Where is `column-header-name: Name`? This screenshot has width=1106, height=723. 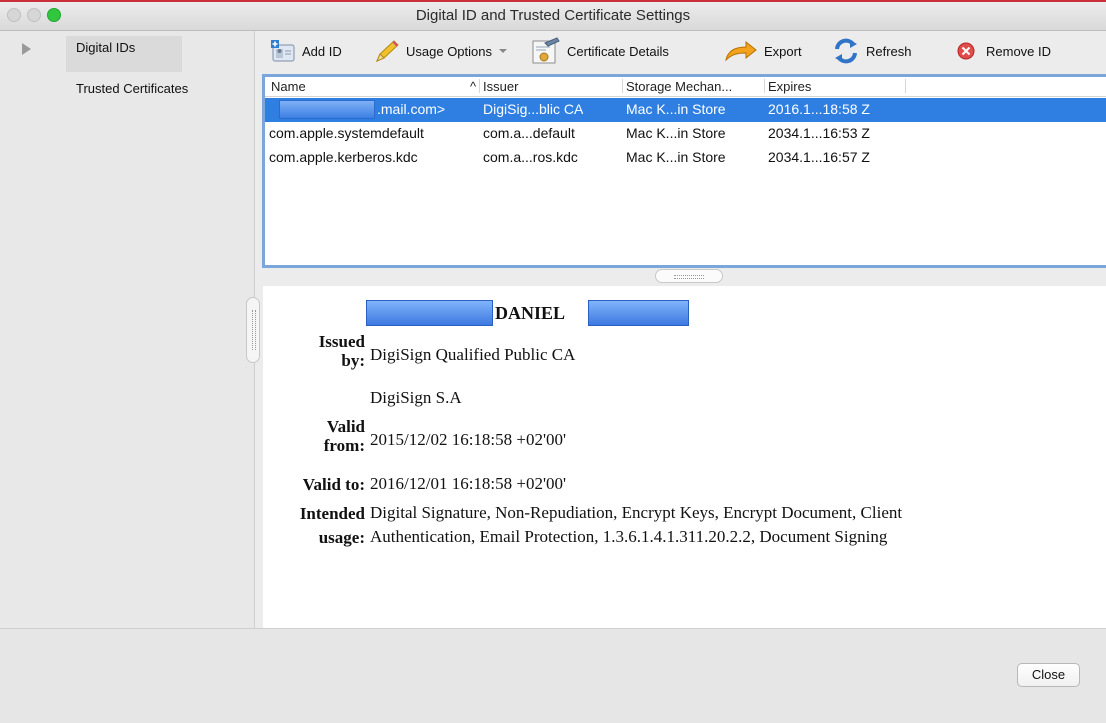 column-header-name: Name is located at coordinates (371, 86).